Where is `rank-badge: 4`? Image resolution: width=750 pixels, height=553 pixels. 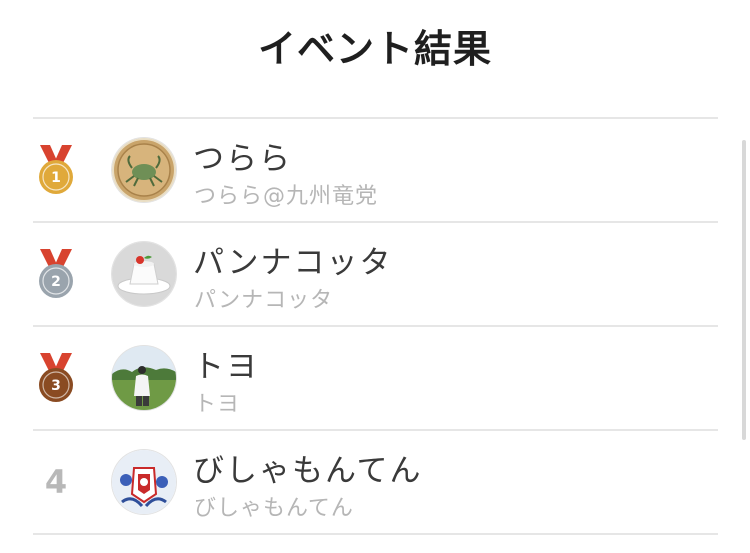 rank-badge: 4 is located at coordinates (56, 482).